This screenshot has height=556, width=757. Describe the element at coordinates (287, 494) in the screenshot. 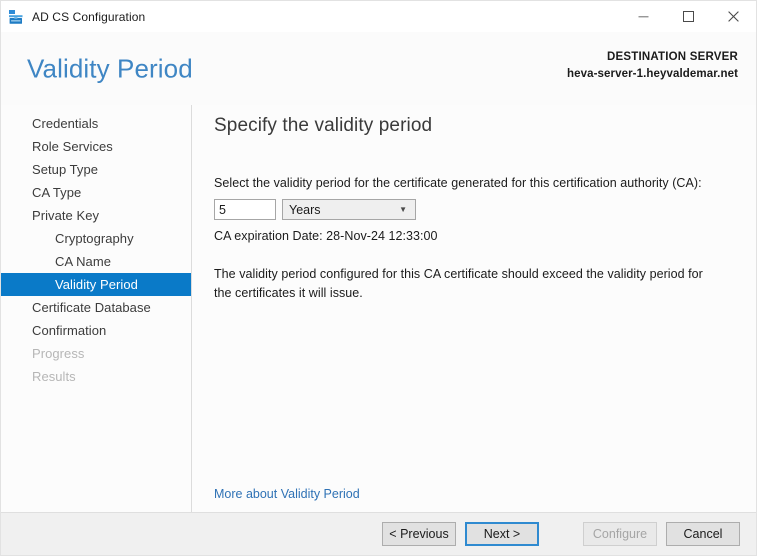

I see `more-about-validity-period-link: More about Validity Period` at that location.